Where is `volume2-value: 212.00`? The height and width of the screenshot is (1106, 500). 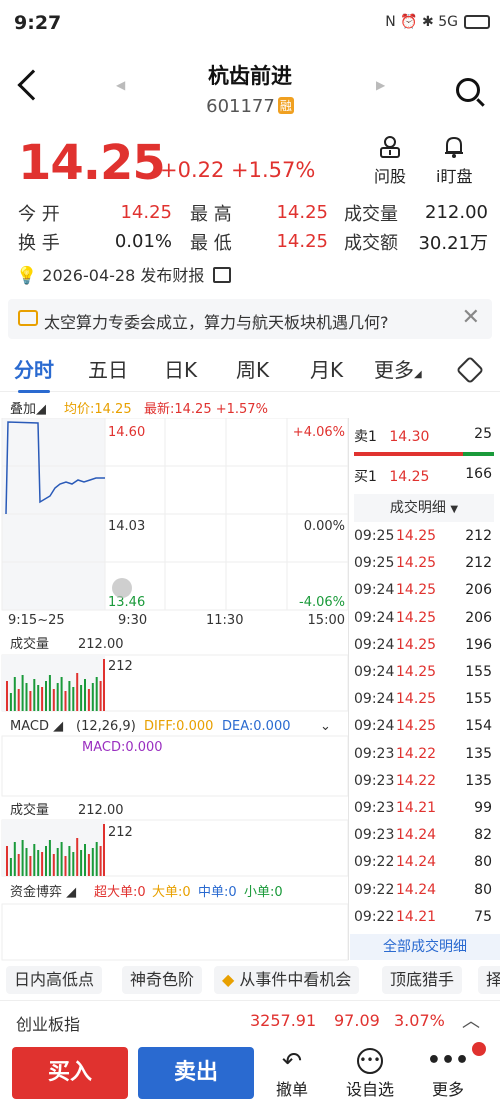 volume2-value: 212.00 is located at coordinates (101, 810).